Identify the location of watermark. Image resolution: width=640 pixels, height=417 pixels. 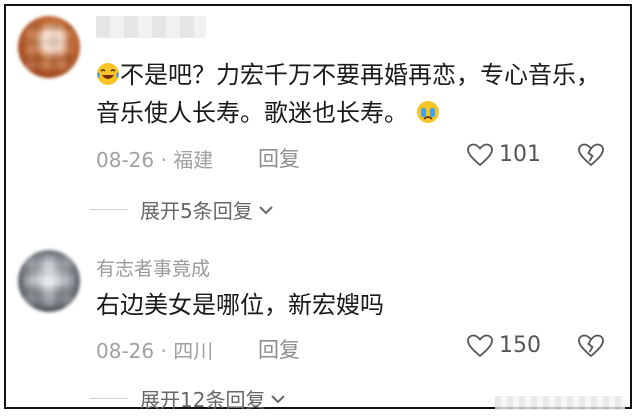
(560, 403).